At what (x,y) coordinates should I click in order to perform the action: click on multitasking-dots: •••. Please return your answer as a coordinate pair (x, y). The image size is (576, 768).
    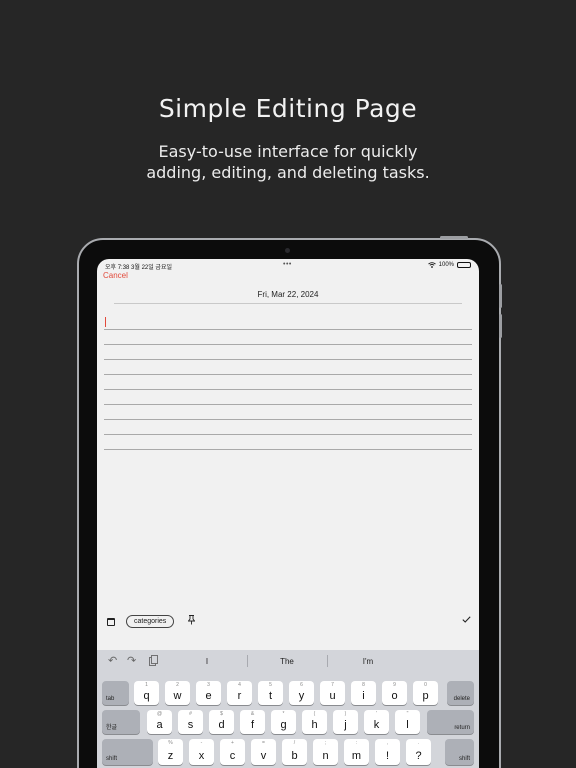
    Looking at the image, I should click on (287, 264).